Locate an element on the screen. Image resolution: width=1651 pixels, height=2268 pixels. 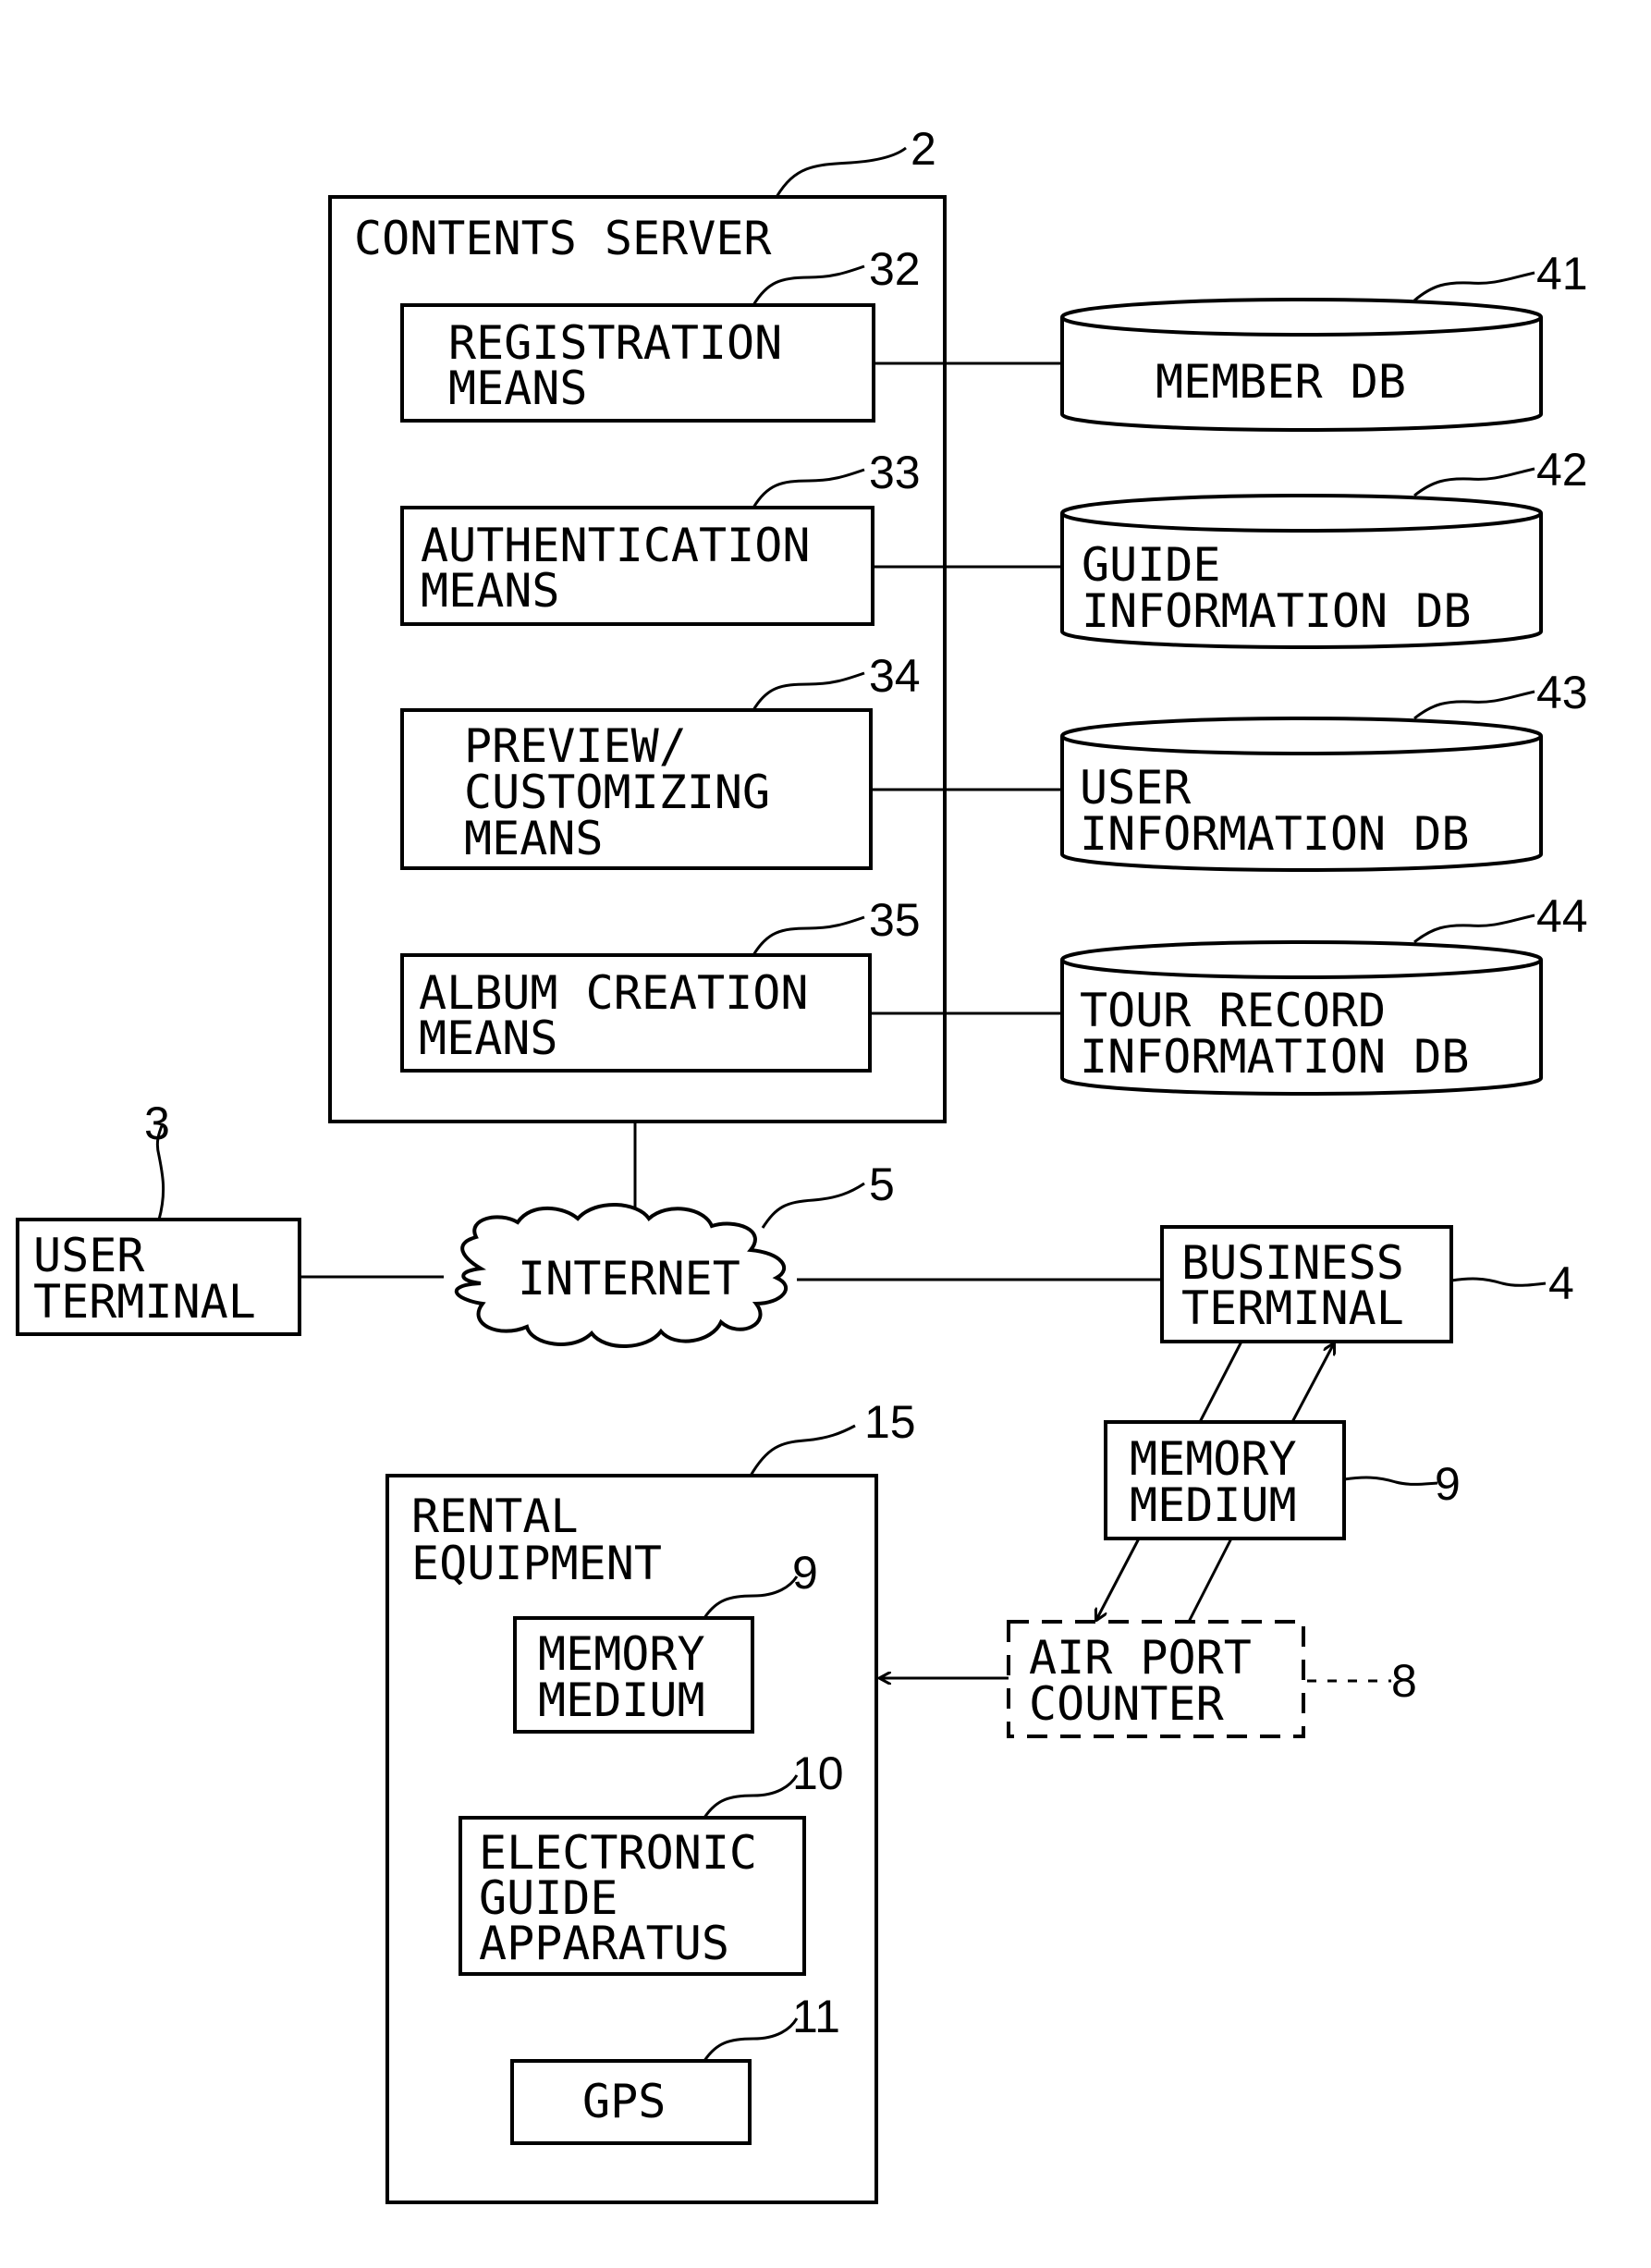
database-tour-record-information: TOUR RECORD INFORMATION DB 44 is located at coordinates (1324, 993).